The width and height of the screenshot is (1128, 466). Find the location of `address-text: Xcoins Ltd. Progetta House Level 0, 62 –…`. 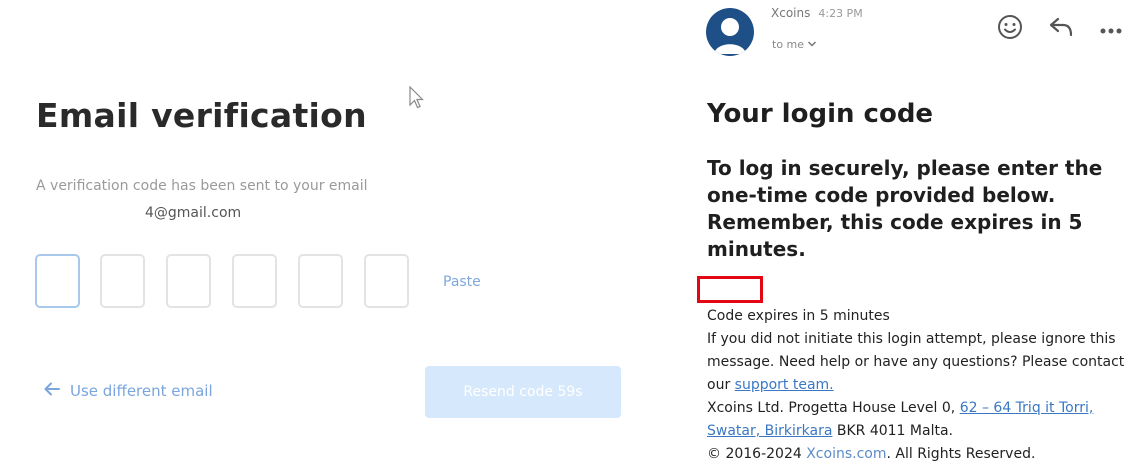

address-text: Xcoins Ltd. Progetta House Level 0, 62 –… is located at coordinates (900, 419).